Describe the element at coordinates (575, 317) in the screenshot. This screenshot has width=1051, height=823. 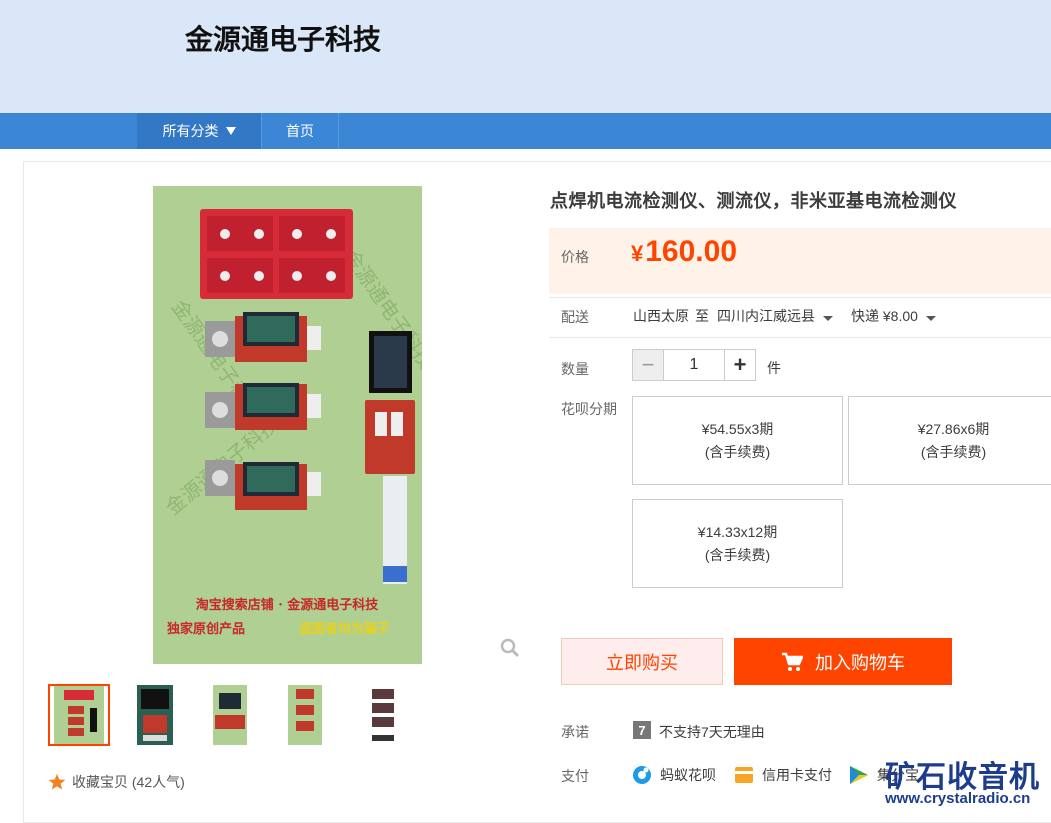
I see `shipping-label: 配送` at that location.